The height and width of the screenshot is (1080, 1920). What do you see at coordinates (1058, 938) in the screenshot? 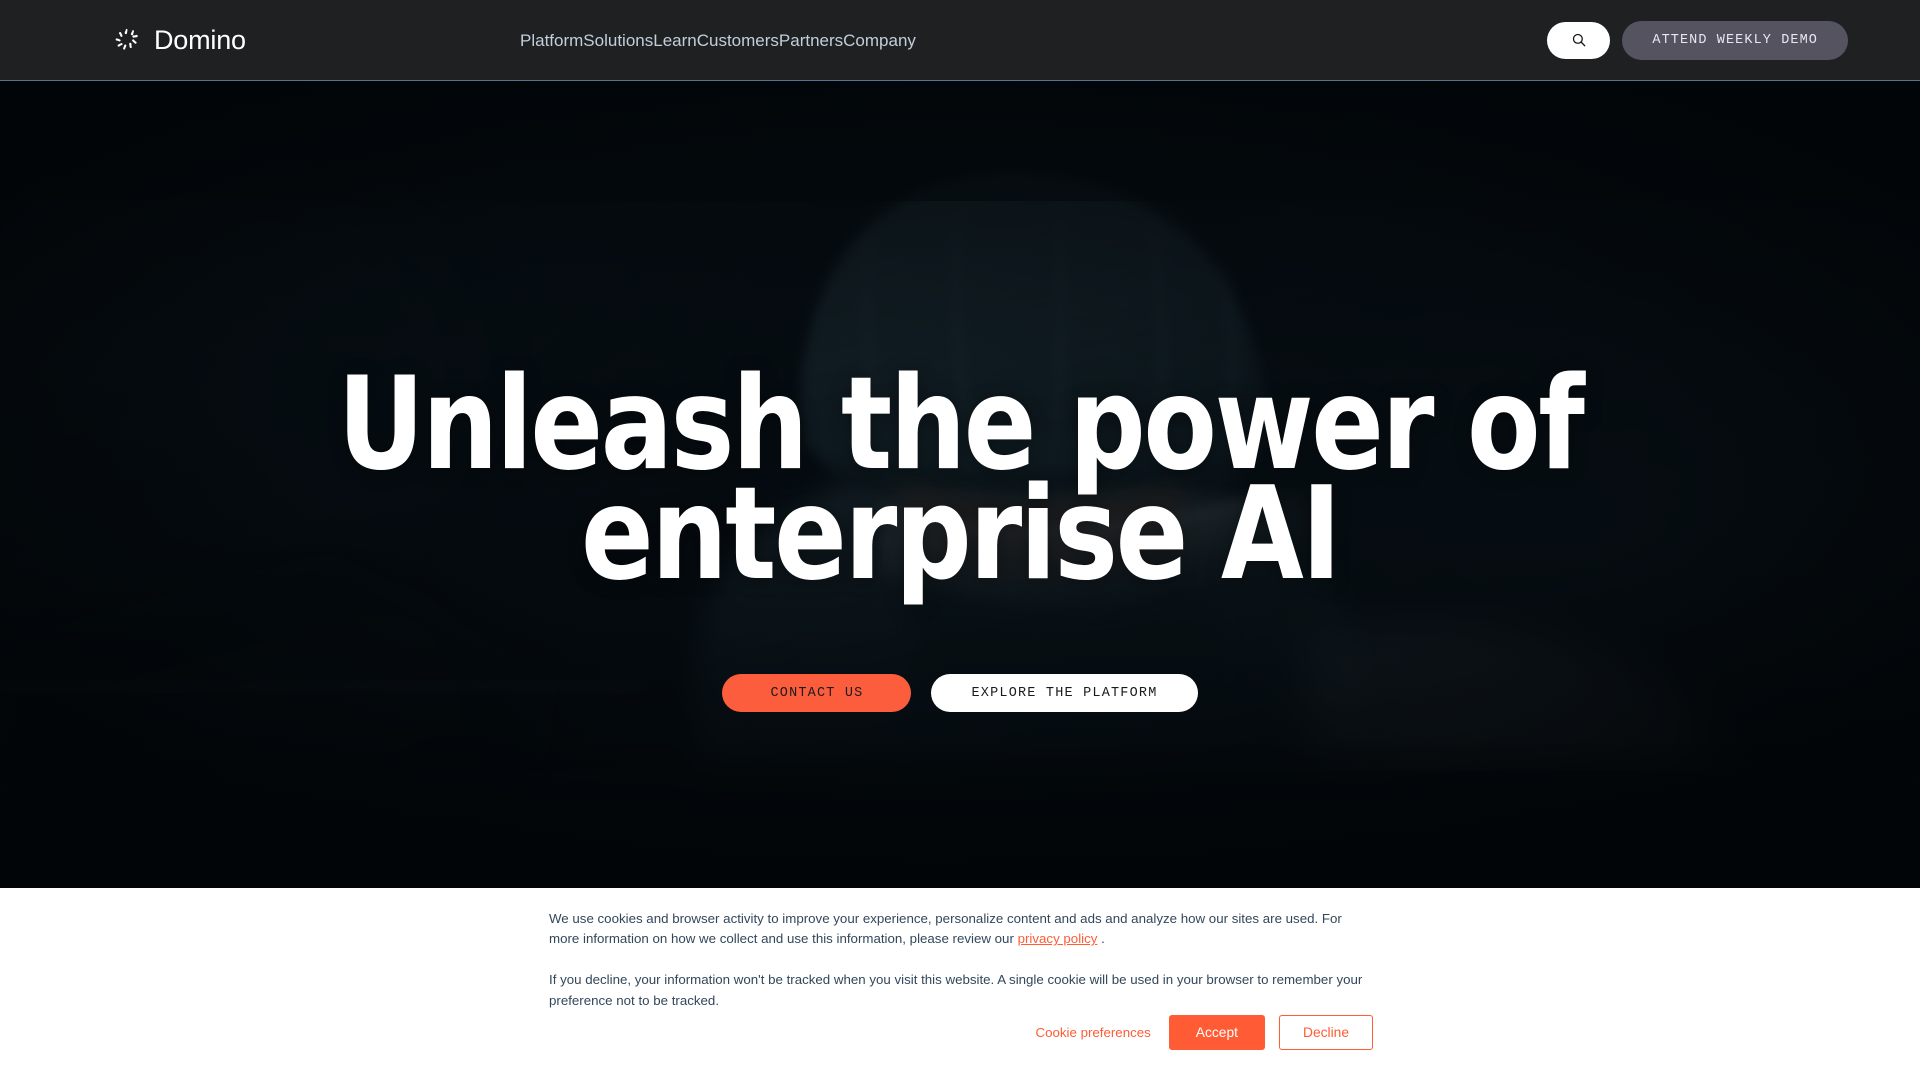
I see `privacy-policy-link: privacy policy` at bounding box center [1058, 938].